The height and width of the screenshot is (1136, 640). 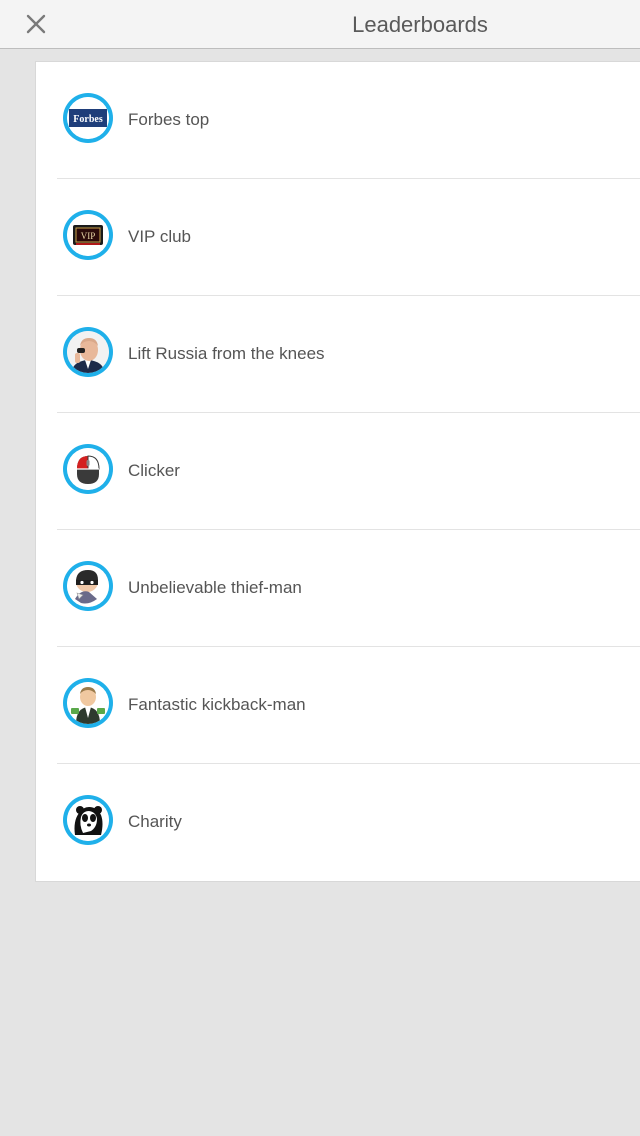 I want to click on thief-icon, so click(x=88, y=586).